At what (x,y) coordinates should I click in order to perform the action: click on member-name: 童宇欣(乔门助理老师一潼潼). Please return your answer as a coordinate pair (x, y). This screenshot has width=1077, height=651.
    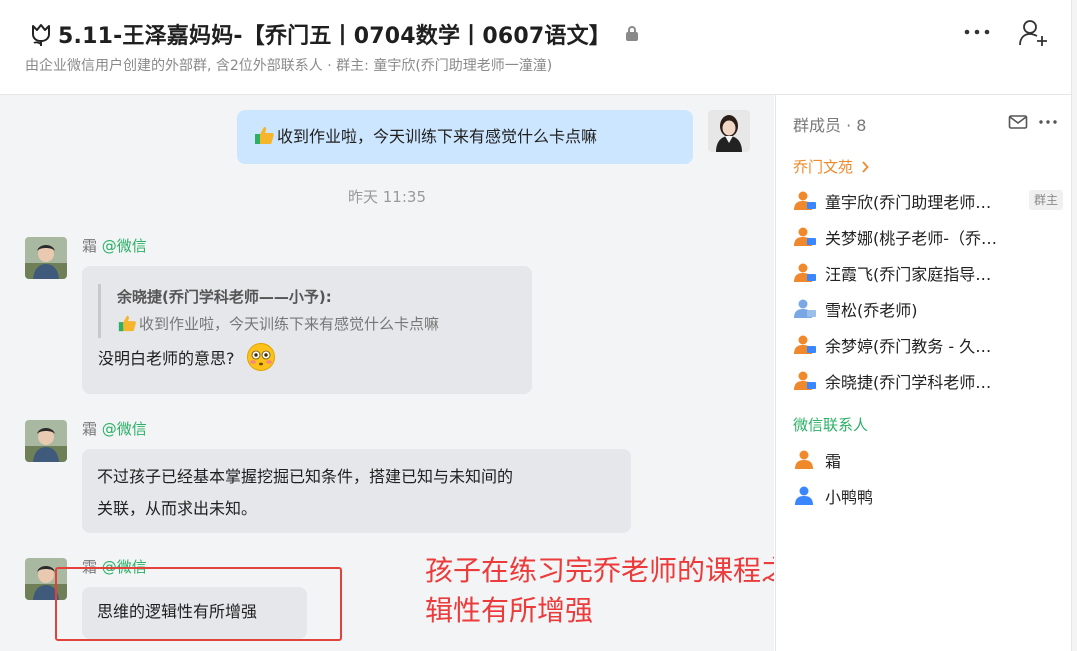
    Looking at the image, I should click on (912, 202).